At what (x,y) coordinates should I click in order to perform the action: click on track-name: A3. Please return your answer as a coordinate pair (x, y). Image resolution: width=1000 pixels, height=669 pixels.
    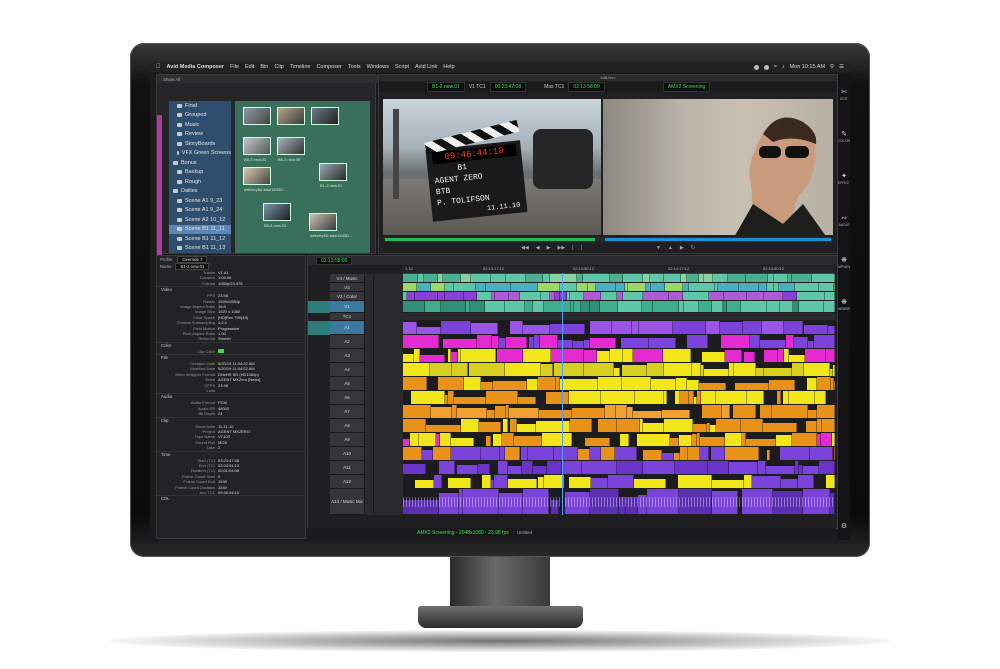
    Looking at the image, I should click on (347, 356).